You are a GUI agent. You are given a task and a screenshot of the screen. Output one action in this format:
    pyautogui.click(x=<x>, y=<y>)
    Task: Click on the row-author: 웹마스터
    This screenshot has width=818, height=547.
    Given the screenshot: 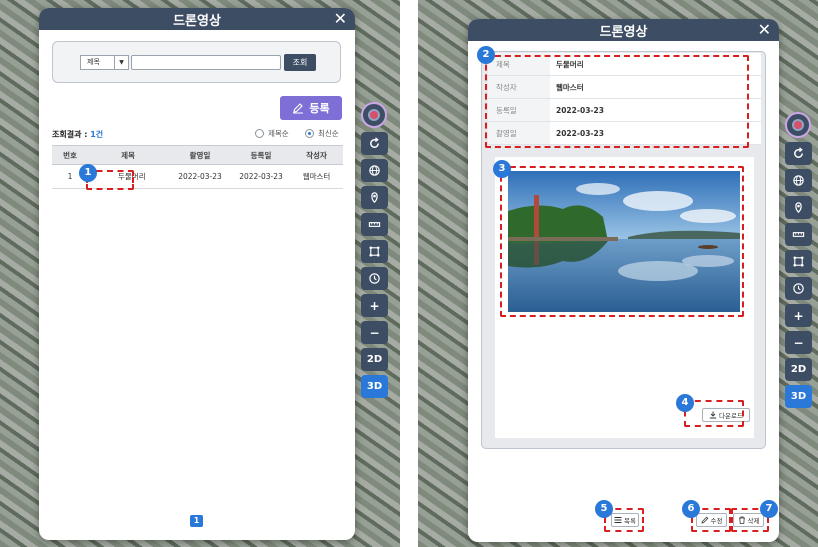 What is the action you would take?
    pyautogui.click(x=316, y=176)
    